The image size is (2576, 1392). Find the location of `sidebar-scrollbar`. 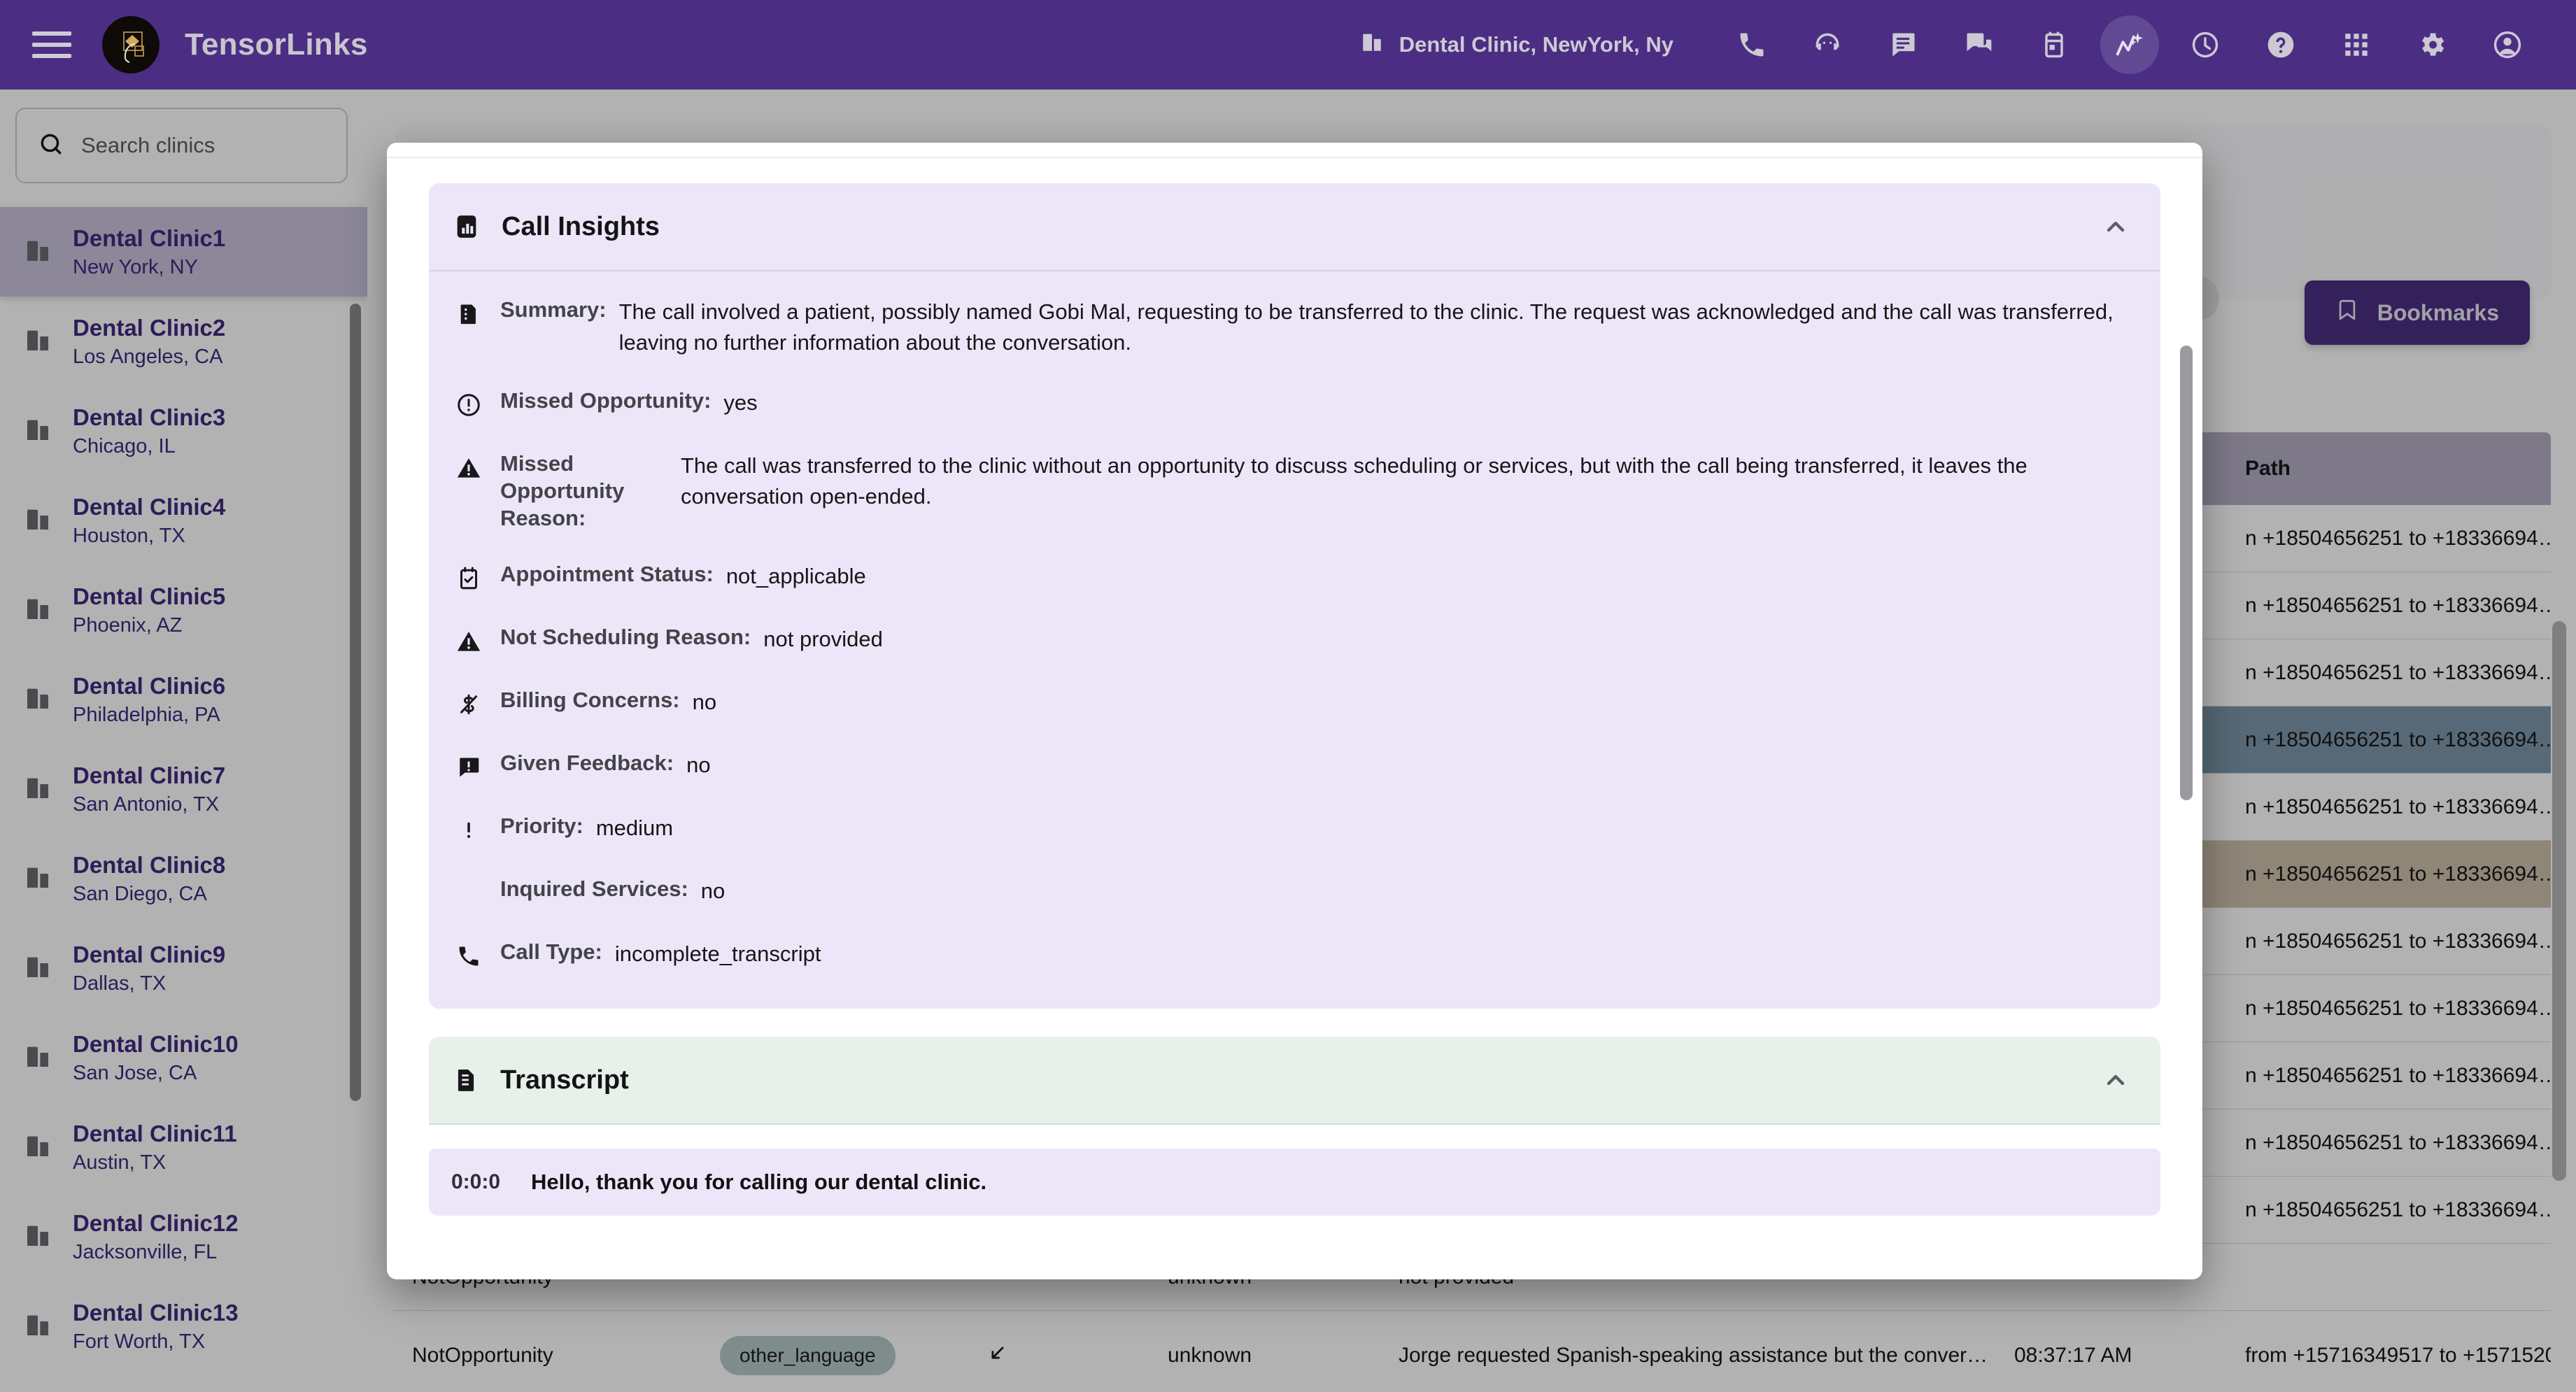

sidebar-scrollbar is located at coordinates (355, 702).